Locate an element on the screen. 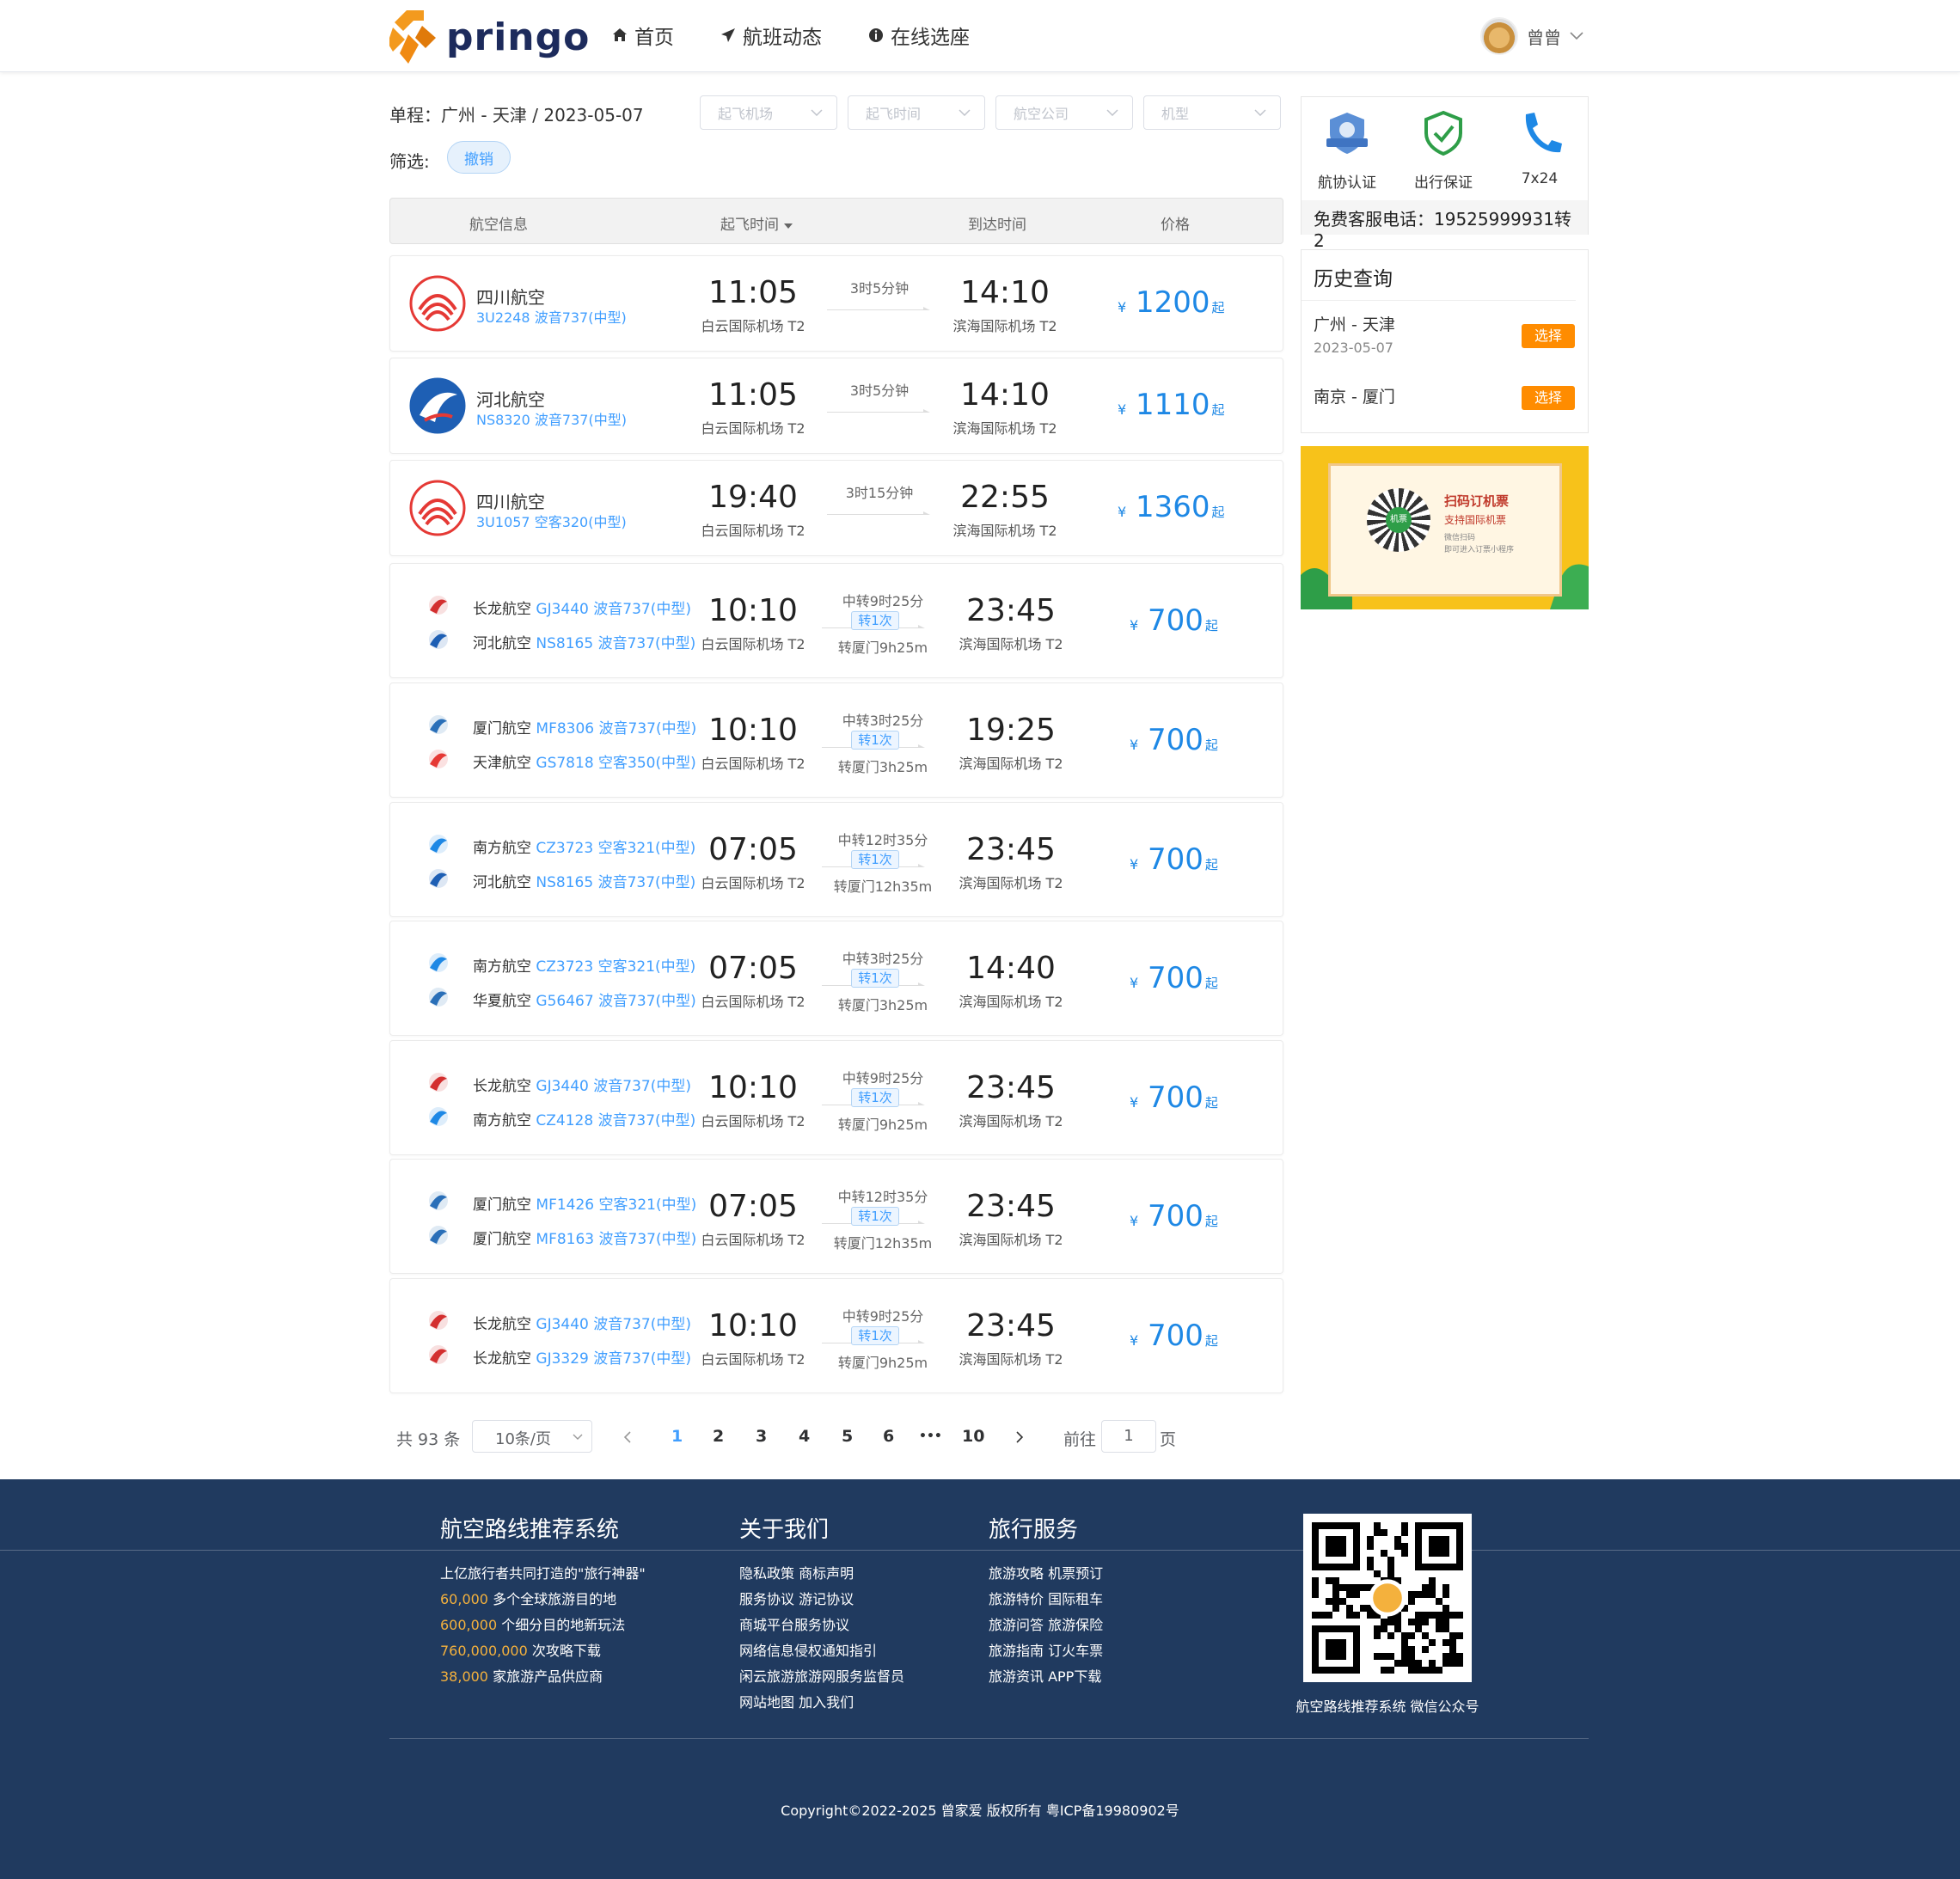  page-5: 5 is located at coordinates (847, 1436).